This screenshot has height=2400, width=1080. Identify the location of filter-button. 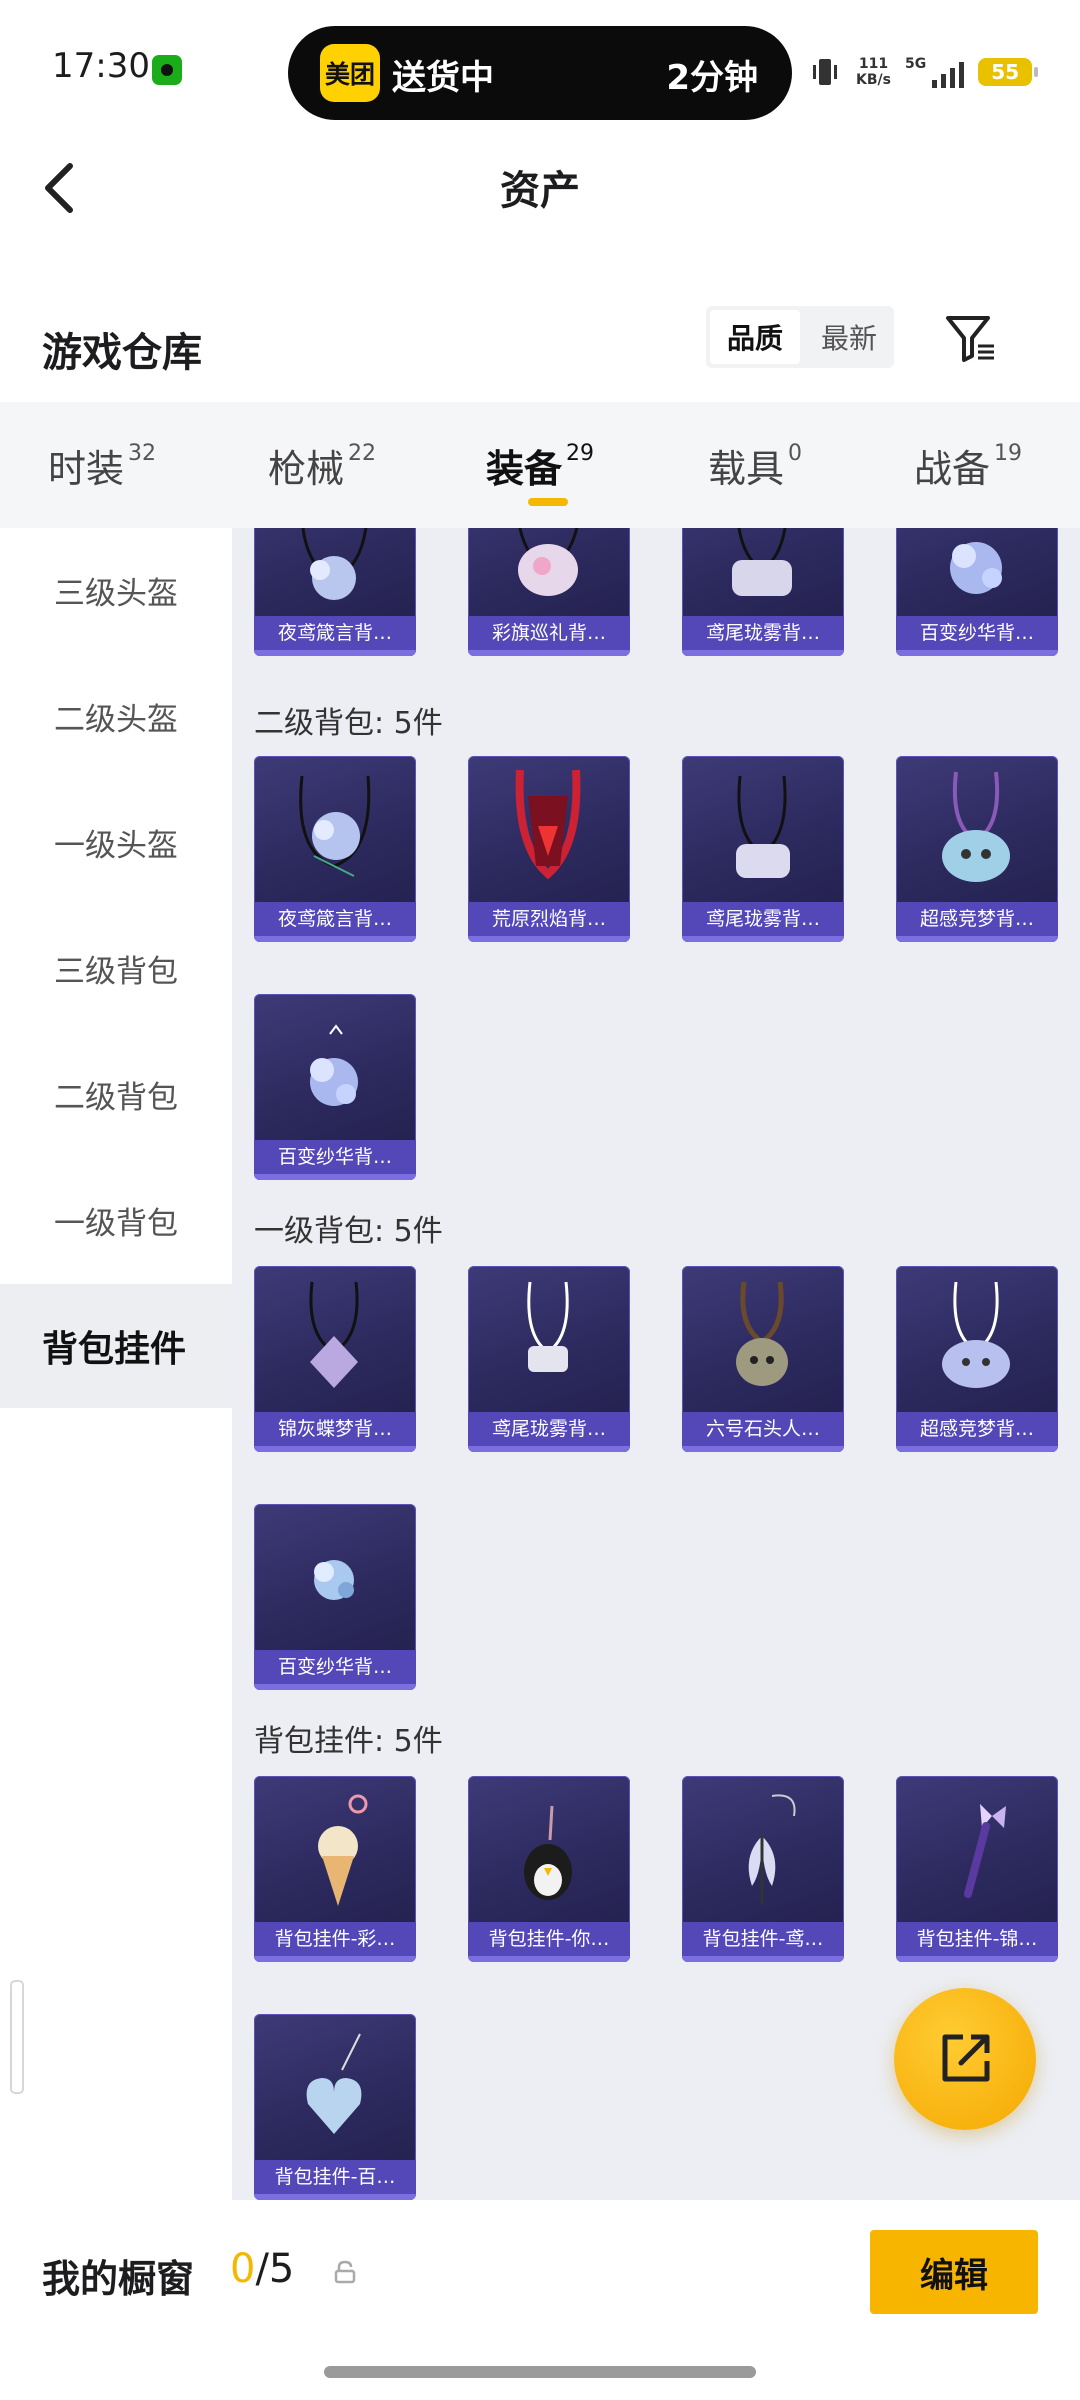
(971, 338).